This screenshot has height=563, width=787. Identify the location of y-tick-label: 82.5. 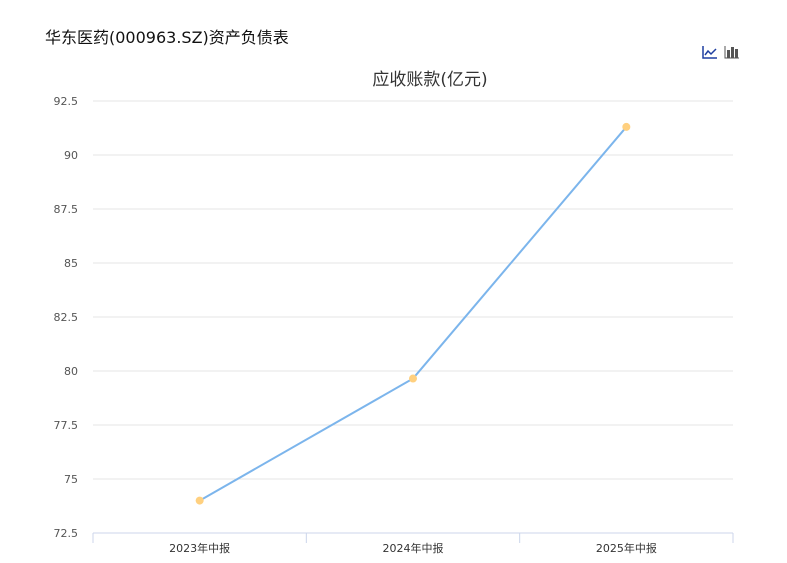
(66, 317).